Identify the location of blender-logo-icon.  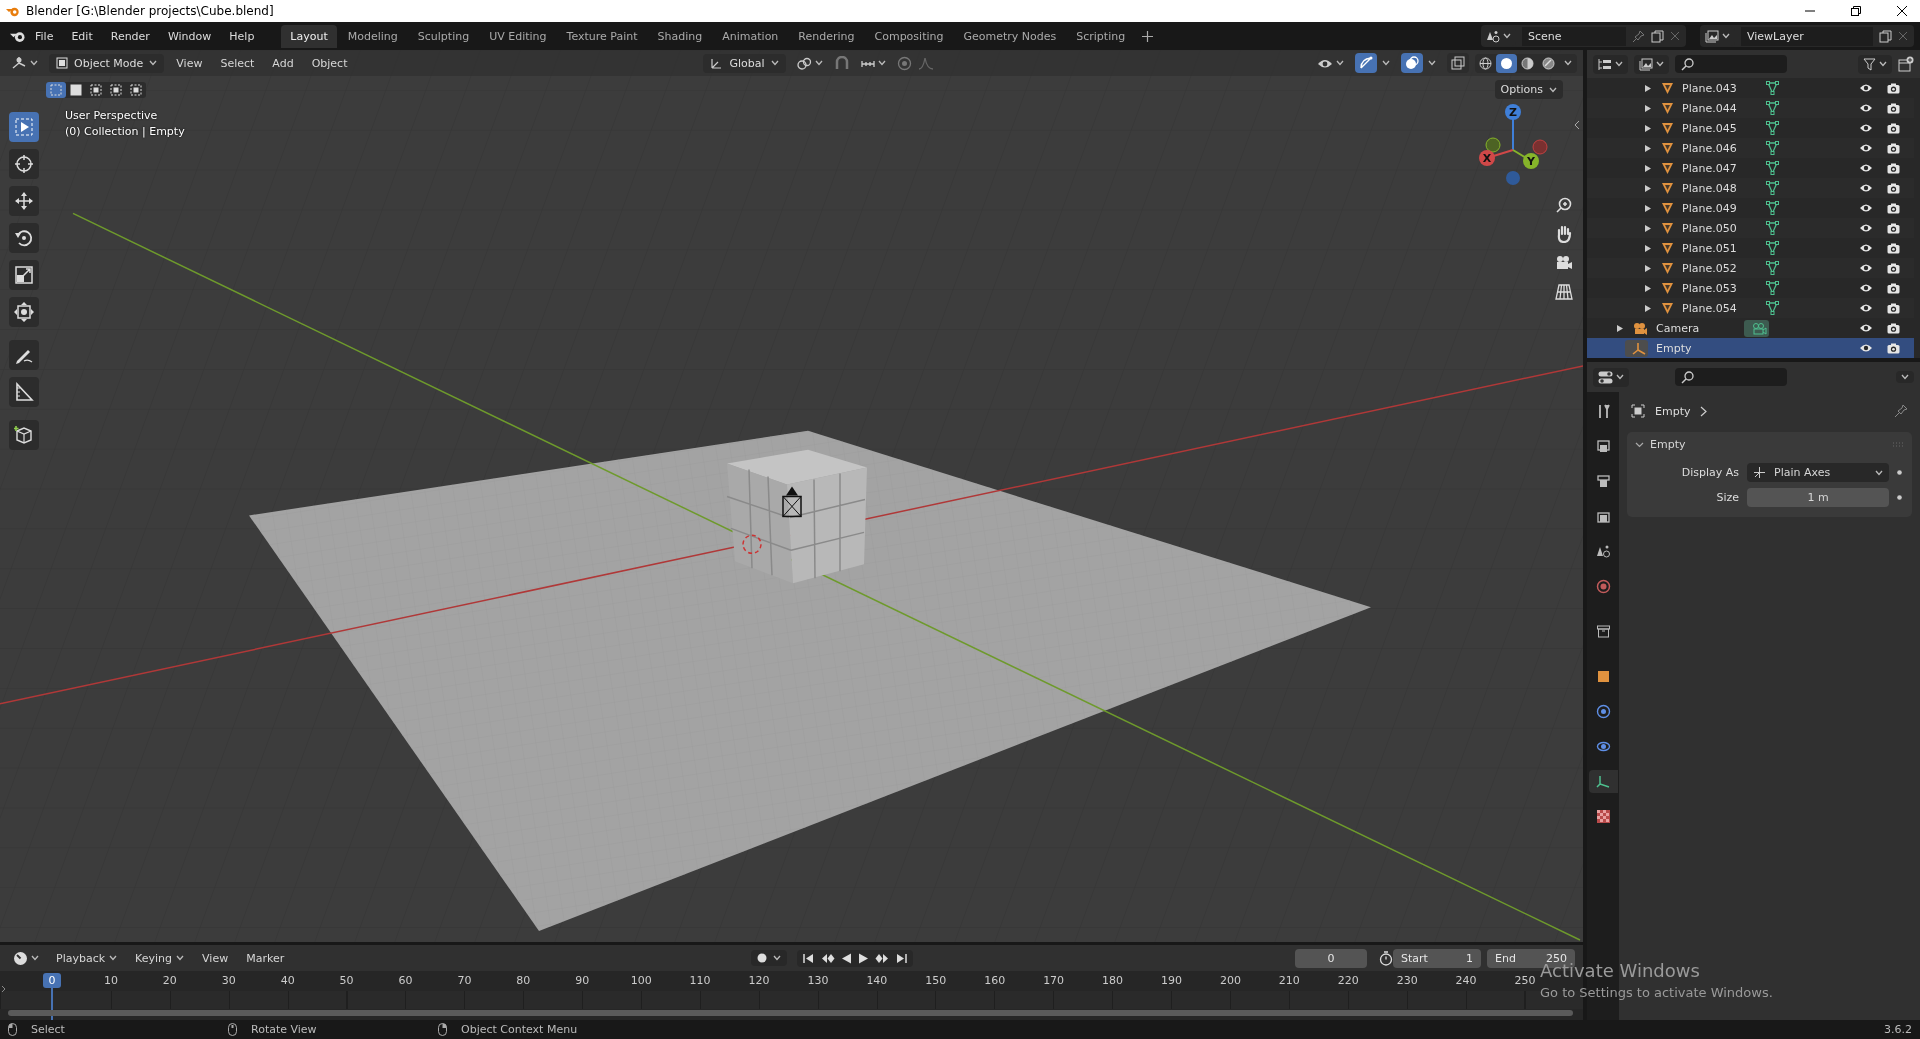
(18, 36).